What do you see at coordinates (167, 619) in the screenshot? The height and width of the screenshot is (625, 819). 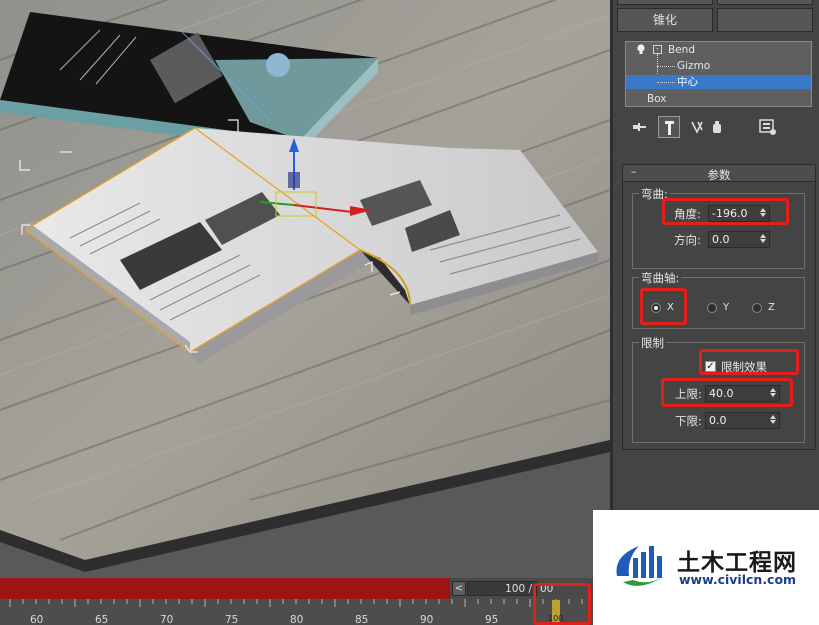 I see `tick-label: 70` at bounding box center [167, 619].